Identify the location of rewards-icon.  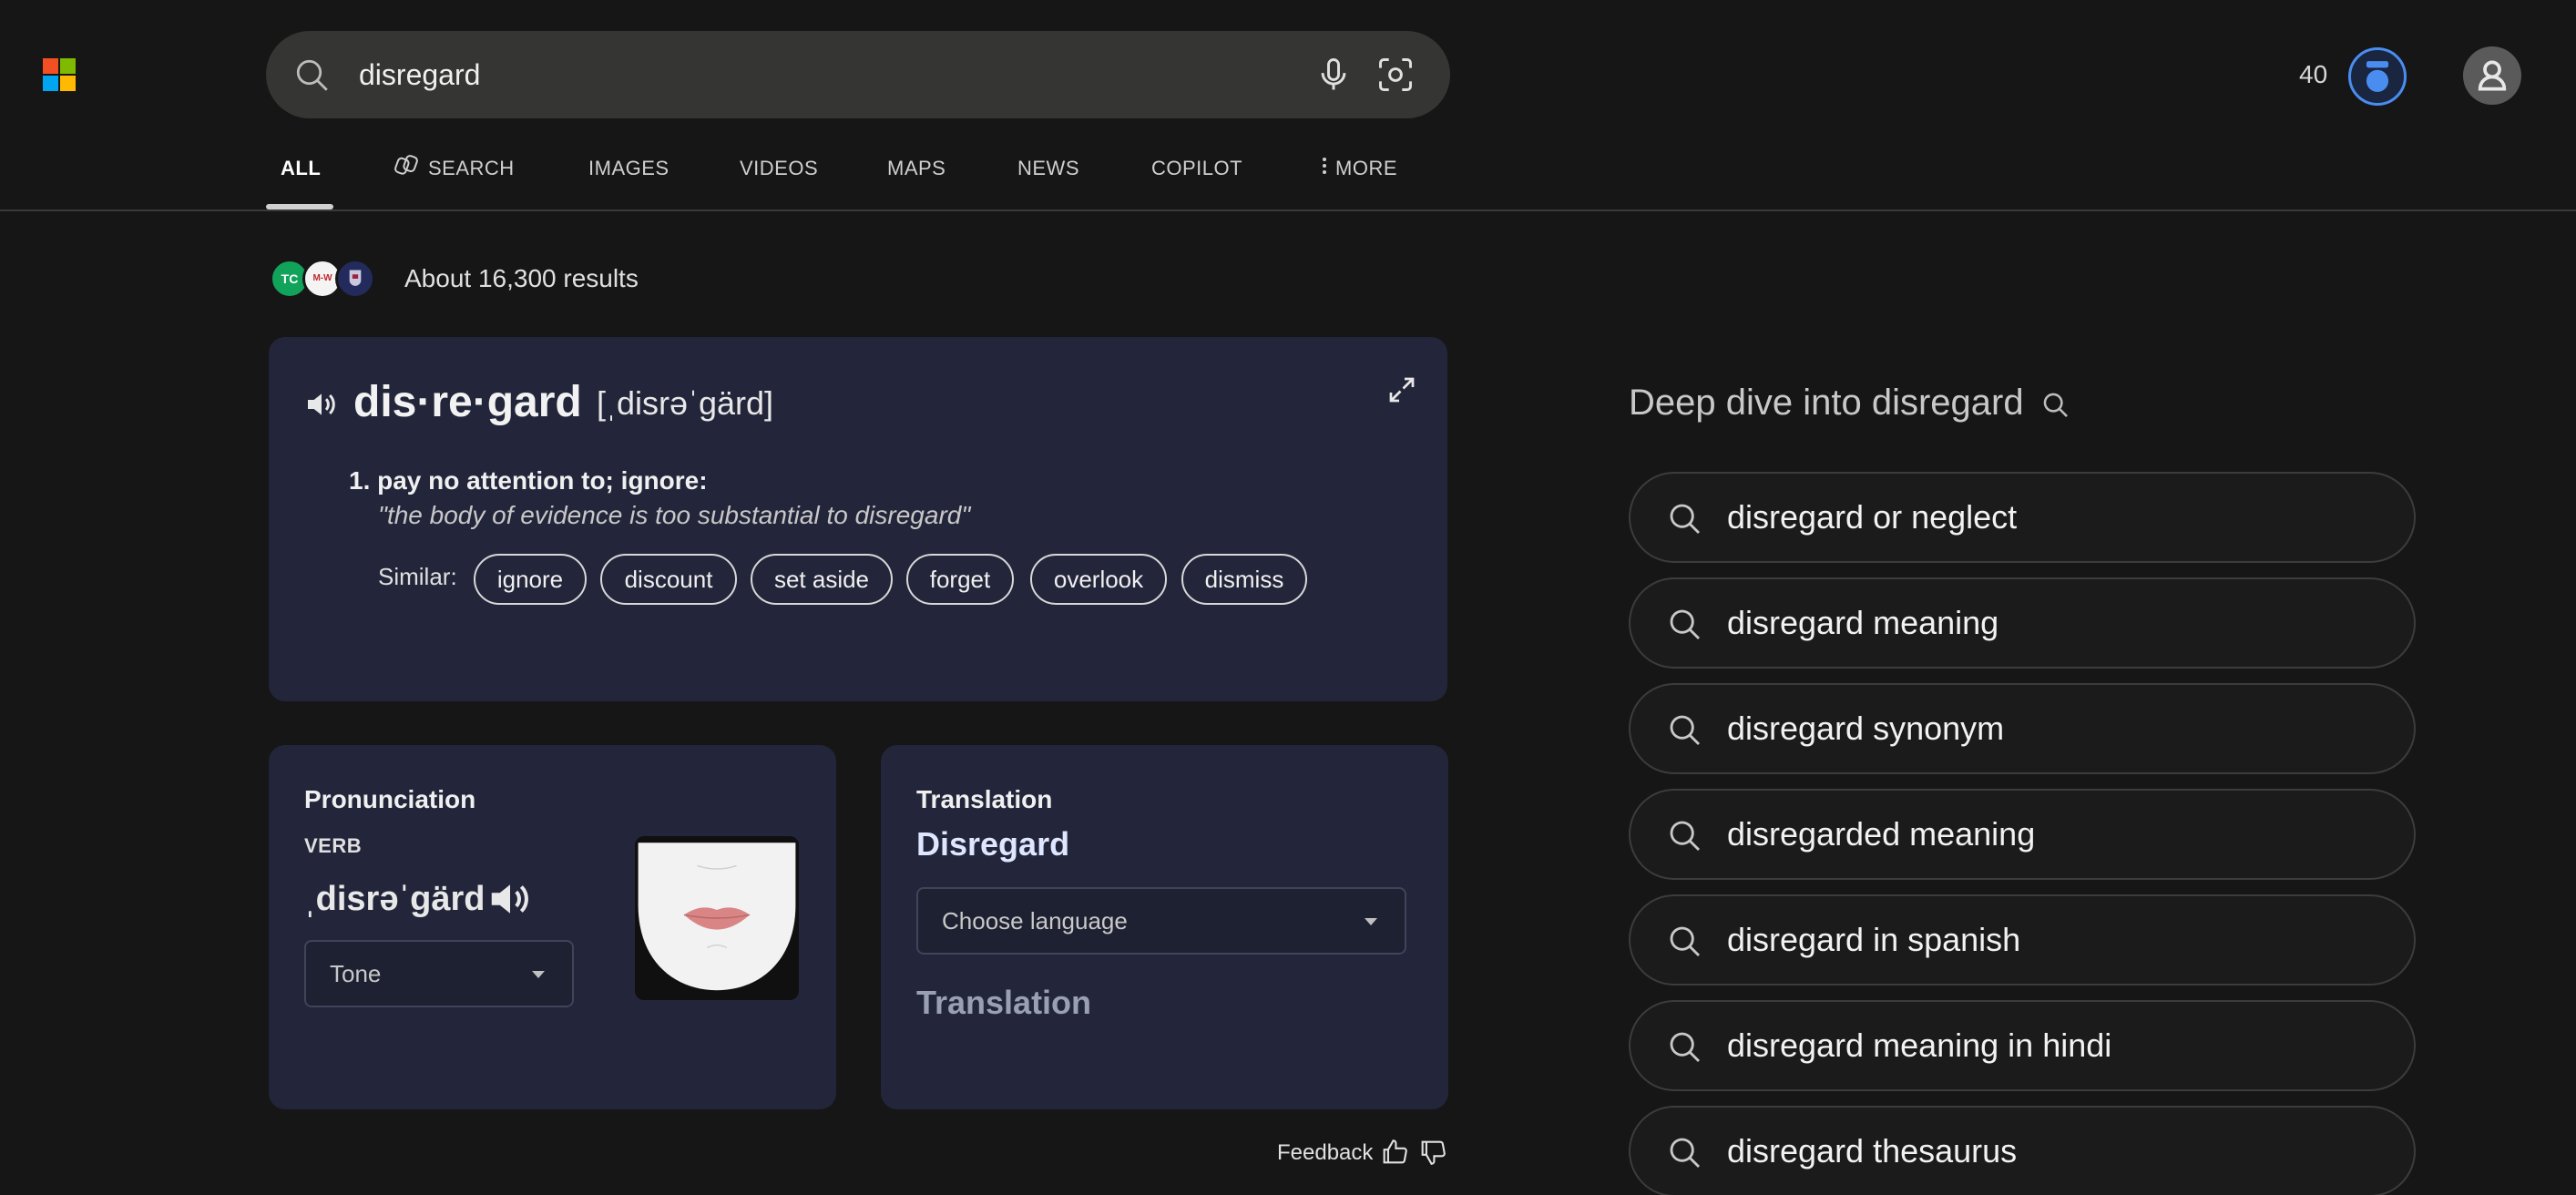
(2377, 76).